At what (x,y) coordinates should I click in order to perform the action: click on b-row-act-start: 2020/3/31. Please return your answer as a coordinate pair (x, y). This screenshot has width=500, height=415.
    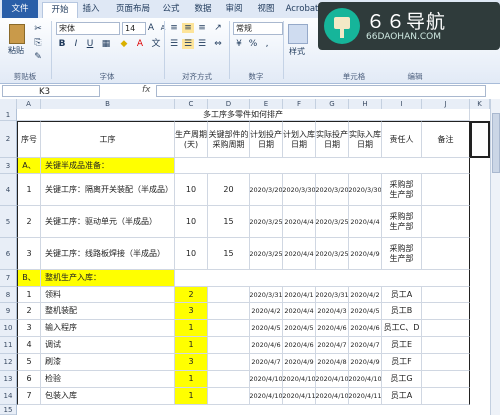
    Looking at the image, I should click on (332, 295).